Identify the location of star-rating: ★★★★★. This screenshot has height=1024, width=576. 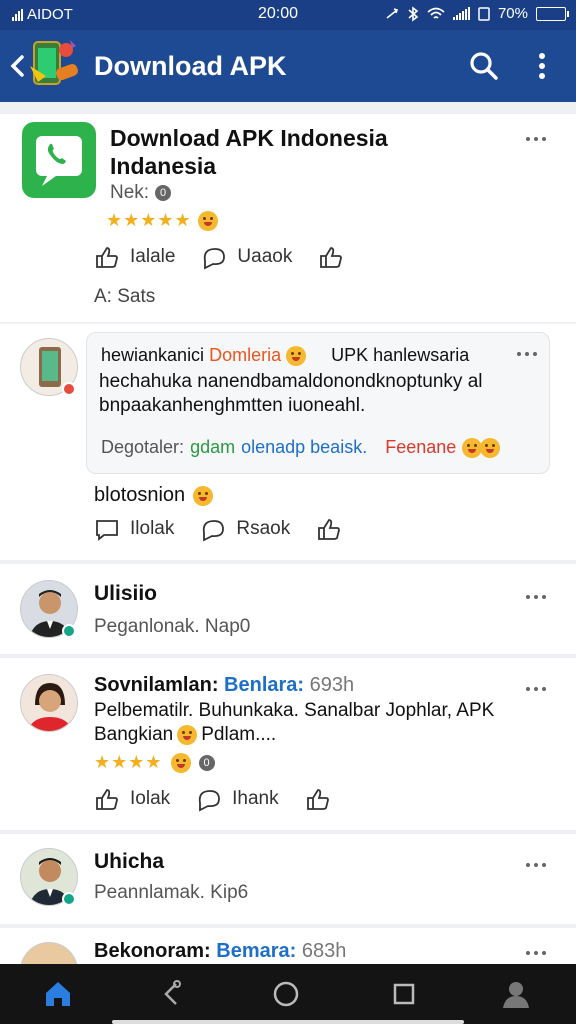
(149, 220).